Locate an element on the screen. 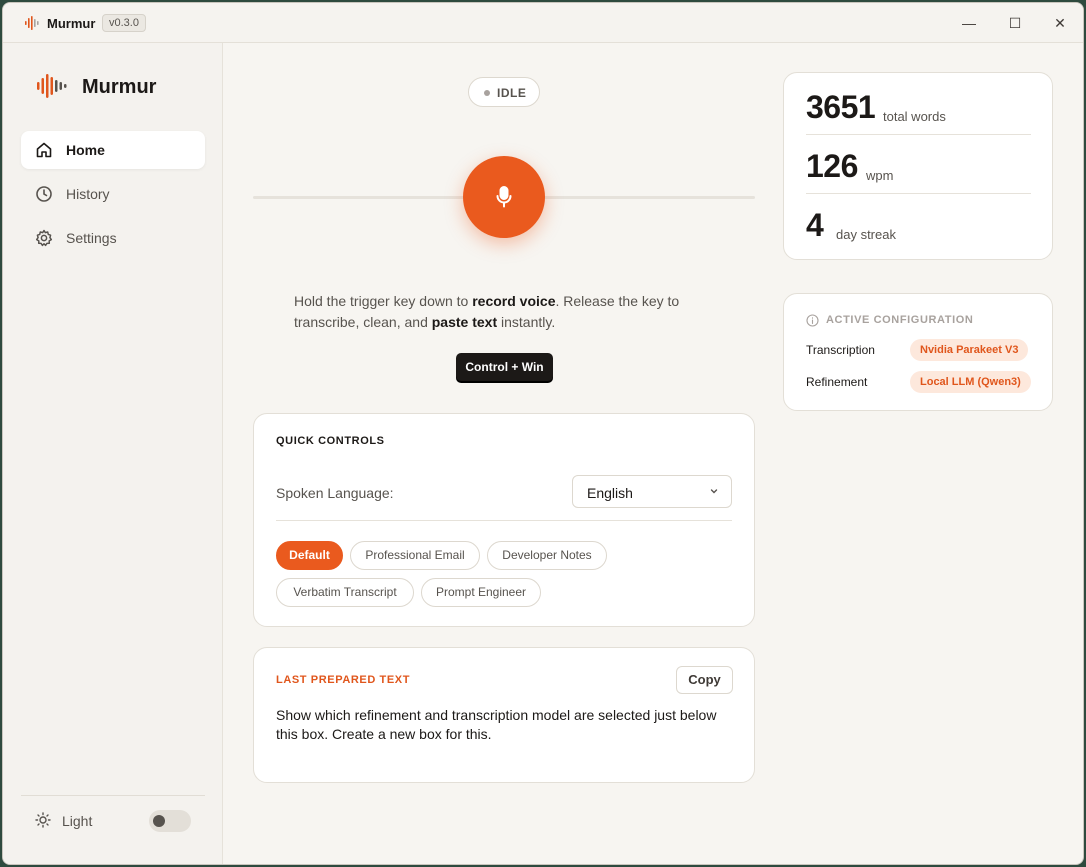  language-select: English is located at coordinates (652, 491).